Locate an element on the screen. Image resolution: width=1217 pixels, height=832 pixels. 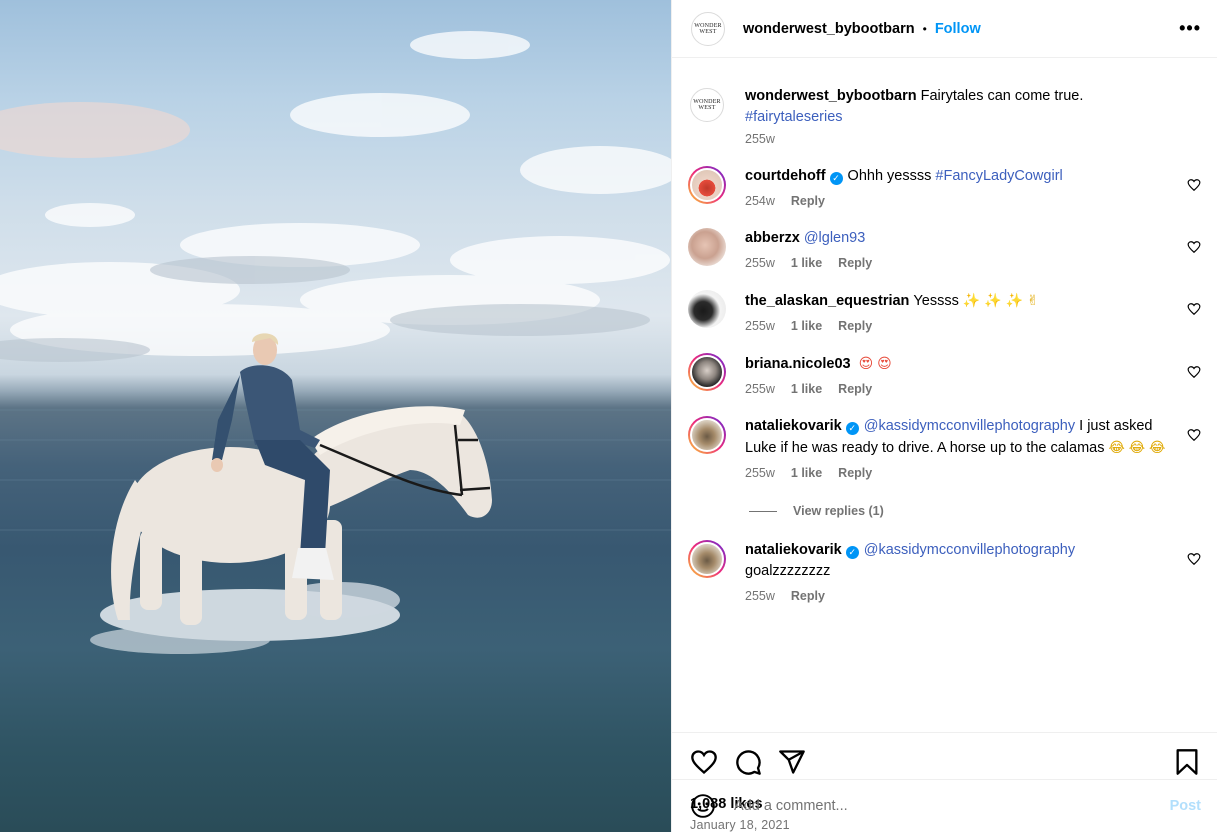
commenter-username: abberzx is located at coordinates (772, 238).